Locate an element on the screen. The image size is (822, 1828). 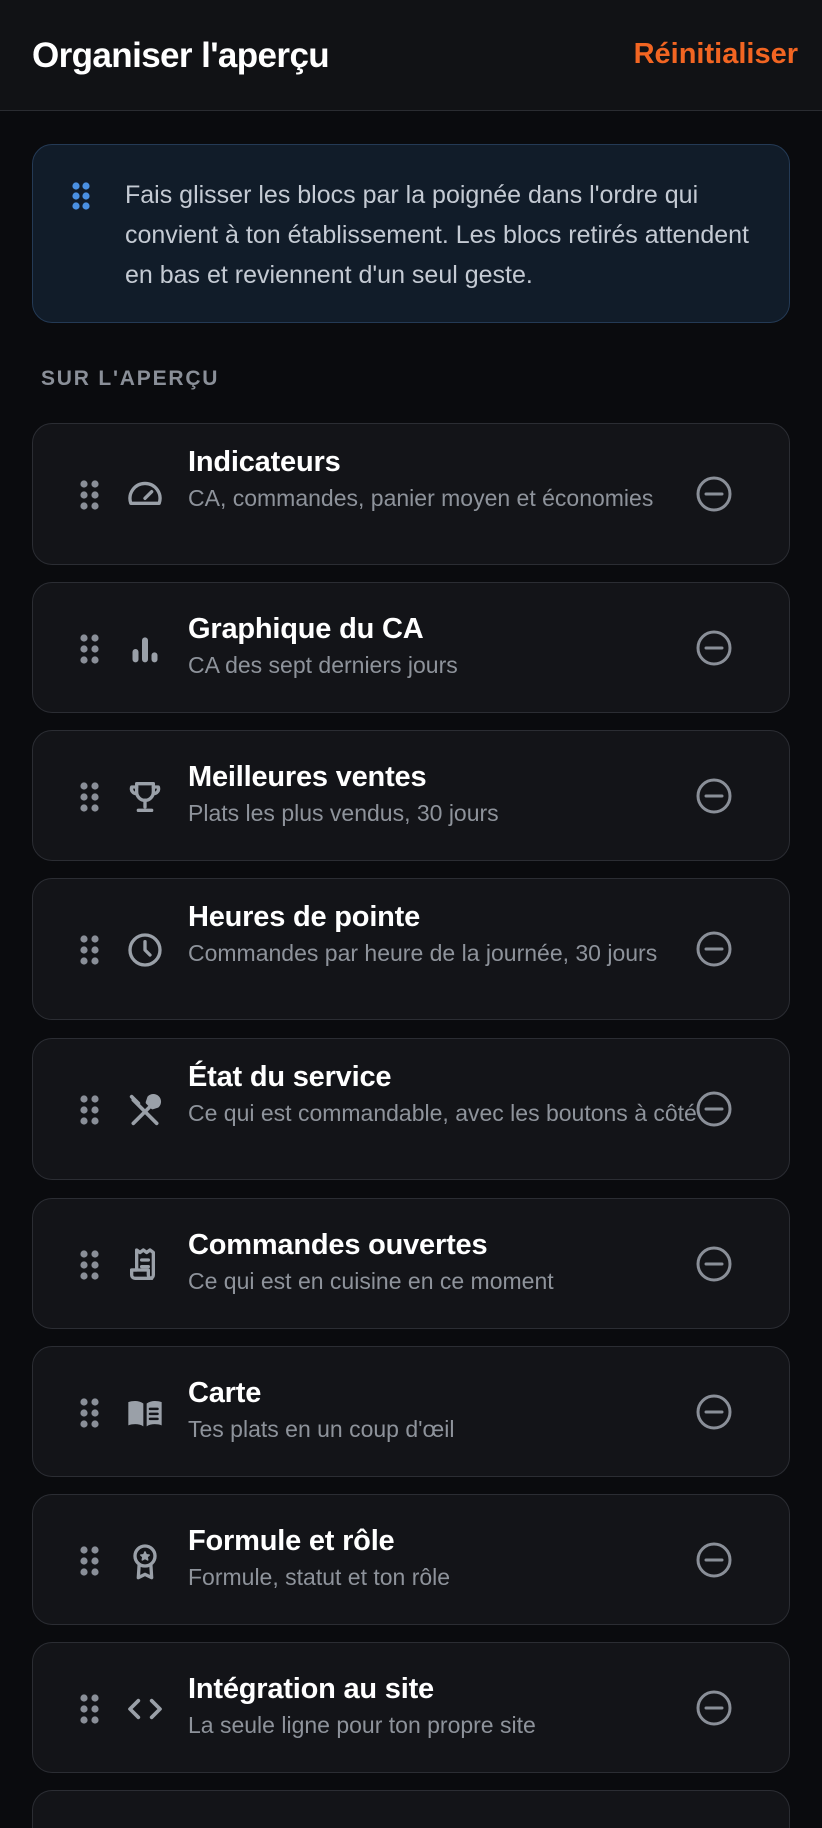
block-subtitle: Plats les plus vendus, 30 jours is located at coordinates (343, 813).